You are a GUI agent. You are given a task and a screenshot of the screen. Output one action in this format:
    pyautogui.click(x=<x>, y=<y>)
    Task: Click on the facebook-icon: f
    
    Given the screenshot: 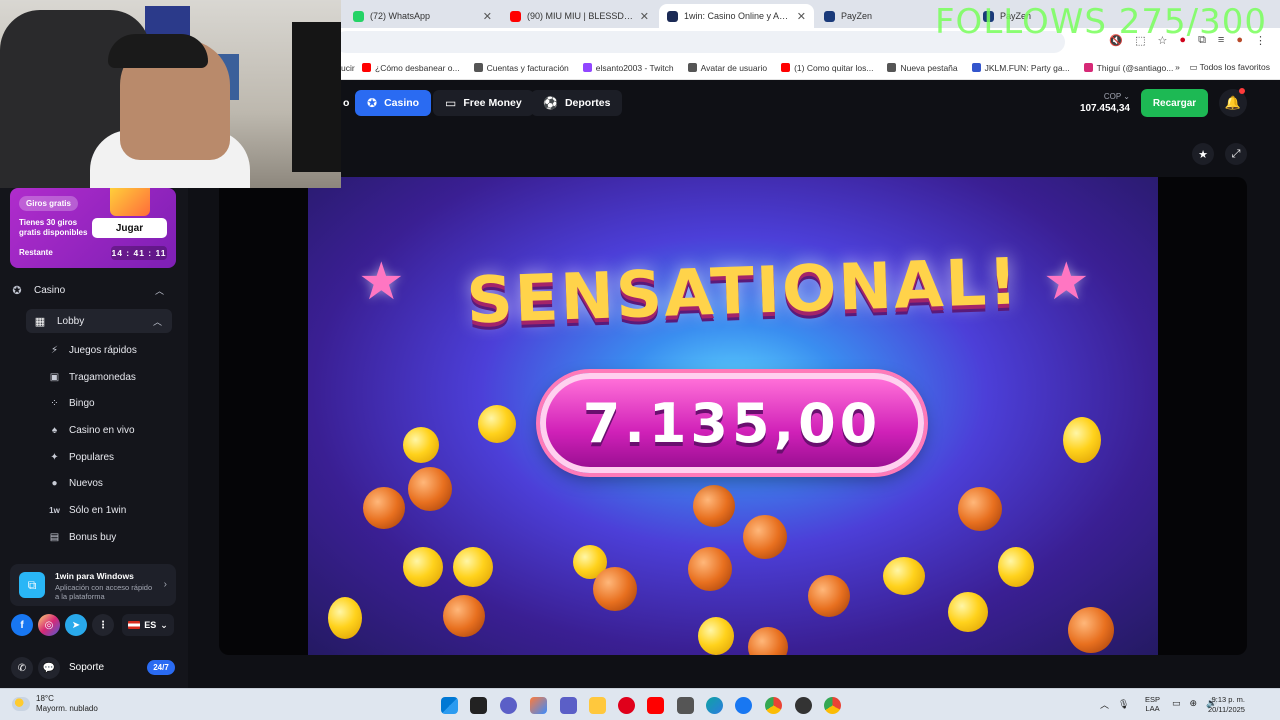 What is the action you would take?
    pyautogui.click(x=22, y=625)
    